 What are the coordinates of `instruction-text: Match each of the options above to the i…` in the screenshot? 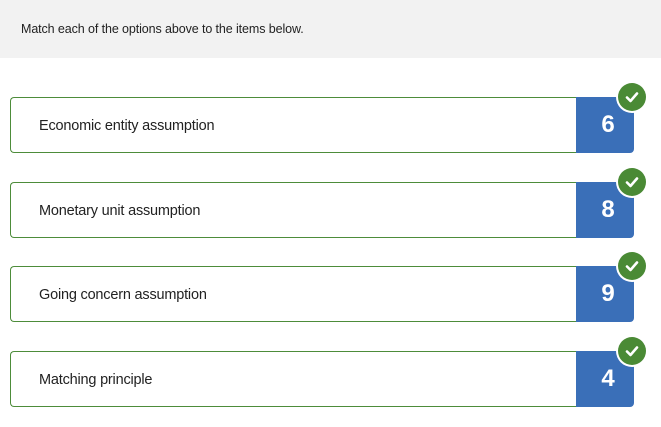 It's located at (162, 29).